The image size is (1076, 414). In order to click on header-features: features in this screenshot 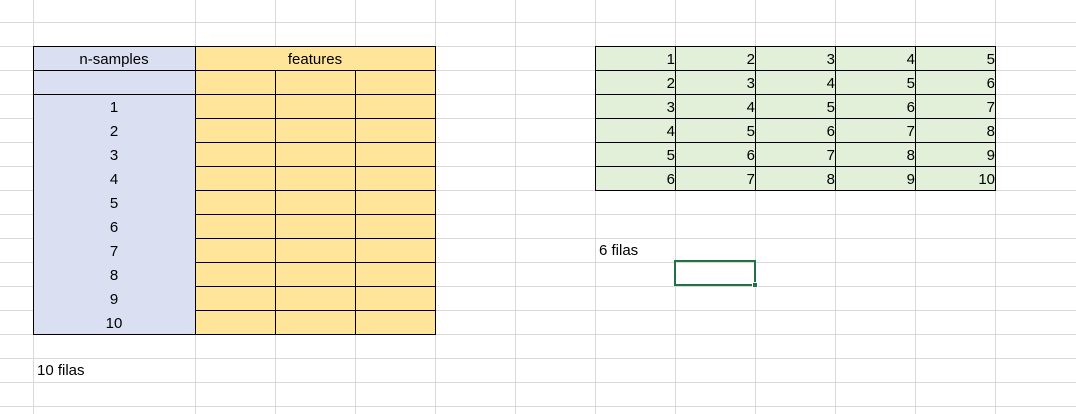, I will do `click(315, 59)`.